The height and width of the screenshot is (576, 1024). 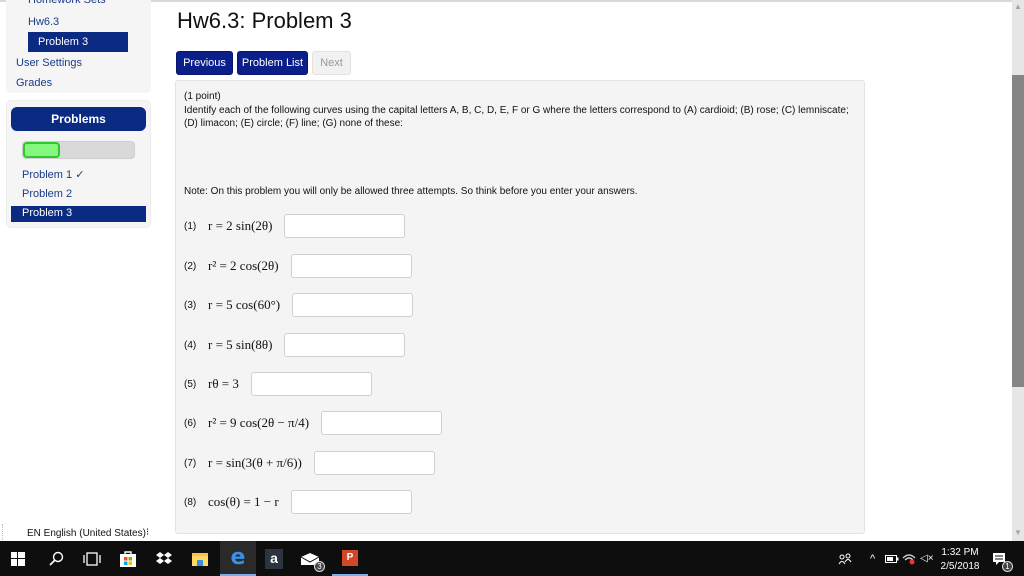 What do you see at coordinates (78, 164) in the screenshot?
I see `problems-panel: Problems Problem 1 ✓ Problem 2 Problem 3` at bounding box center [78, 164].